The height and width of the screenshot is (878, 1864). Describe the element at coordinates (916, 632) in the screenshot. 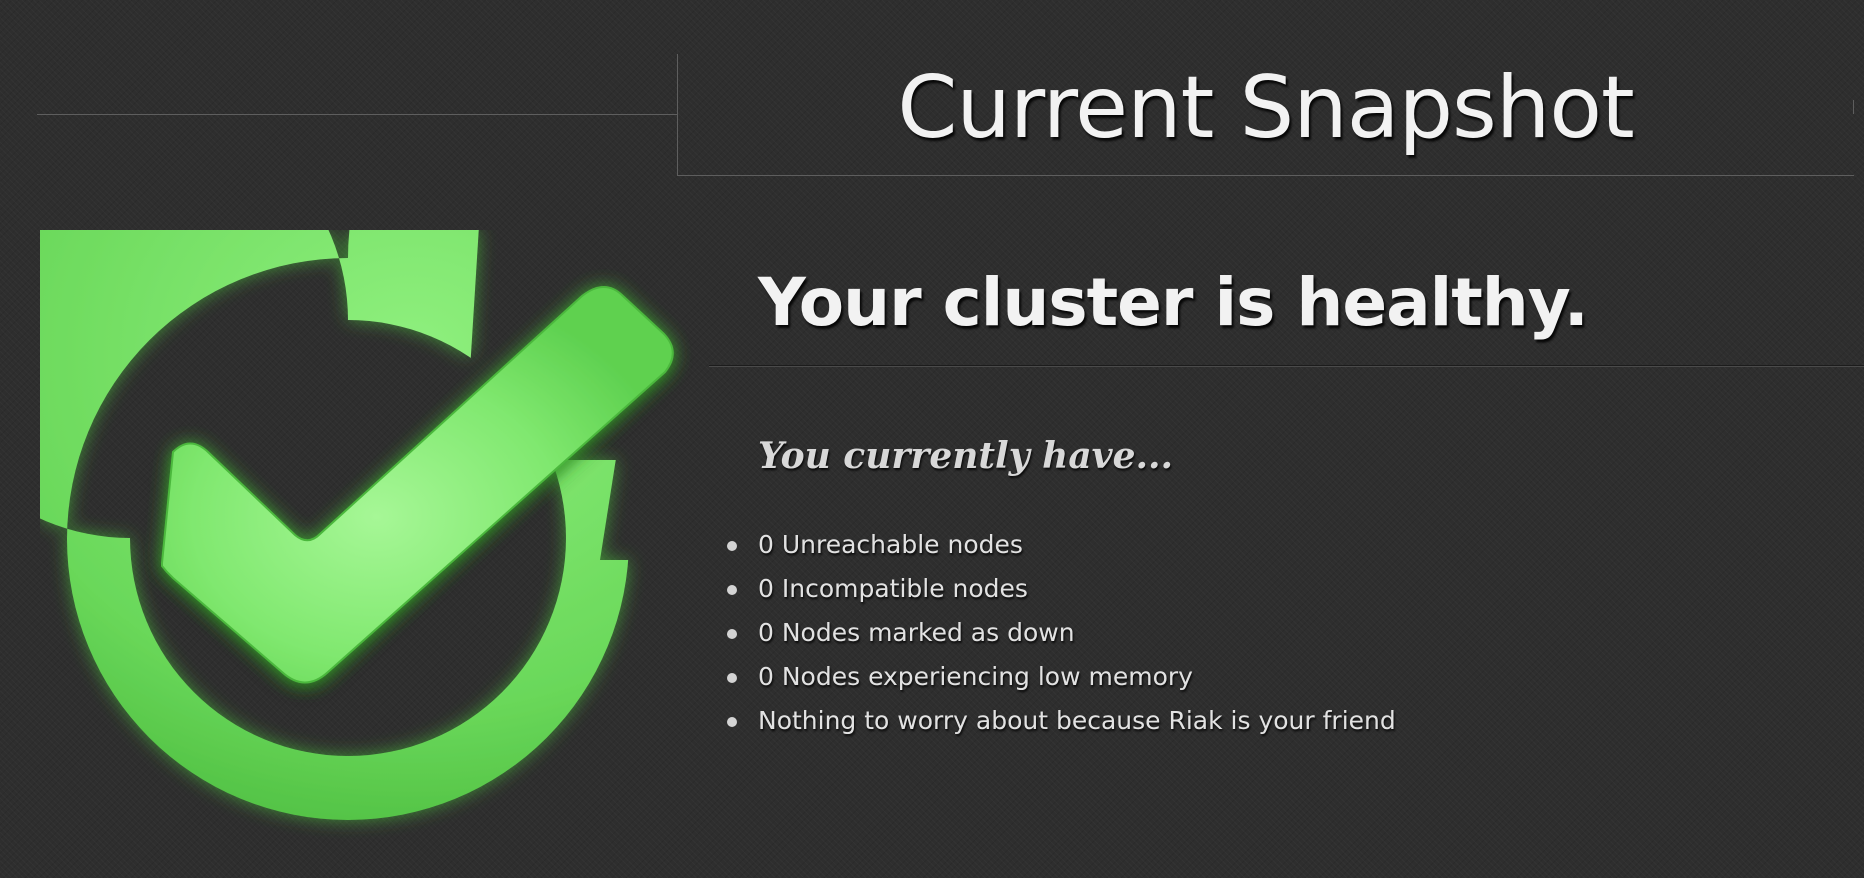

I see `list-item-text: 0 Nodes marked as down` at that location.